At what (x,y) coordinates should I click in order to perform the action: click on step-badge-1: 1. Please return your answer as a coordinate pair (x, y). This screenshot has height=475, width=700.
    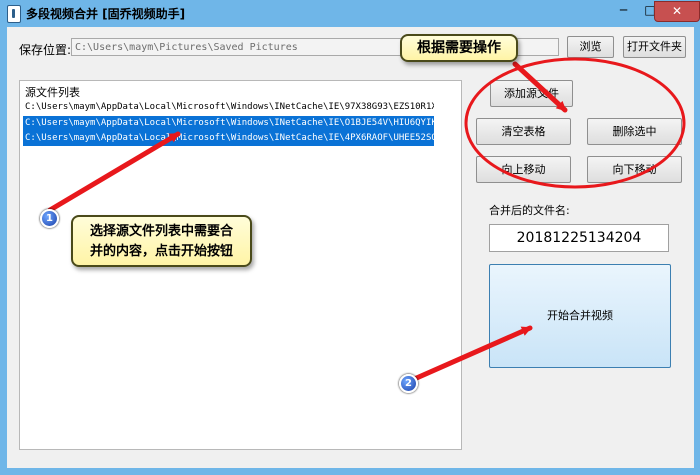
    Looking at the image, I should click on (49, 218).